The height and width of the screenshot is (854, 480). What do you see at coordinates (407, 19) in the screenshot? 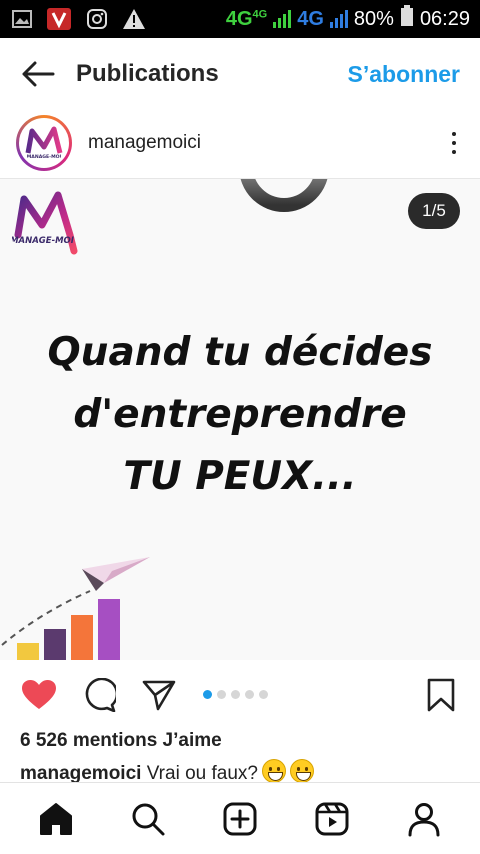
I see `battery-icon` at bounding box center [407, 19].